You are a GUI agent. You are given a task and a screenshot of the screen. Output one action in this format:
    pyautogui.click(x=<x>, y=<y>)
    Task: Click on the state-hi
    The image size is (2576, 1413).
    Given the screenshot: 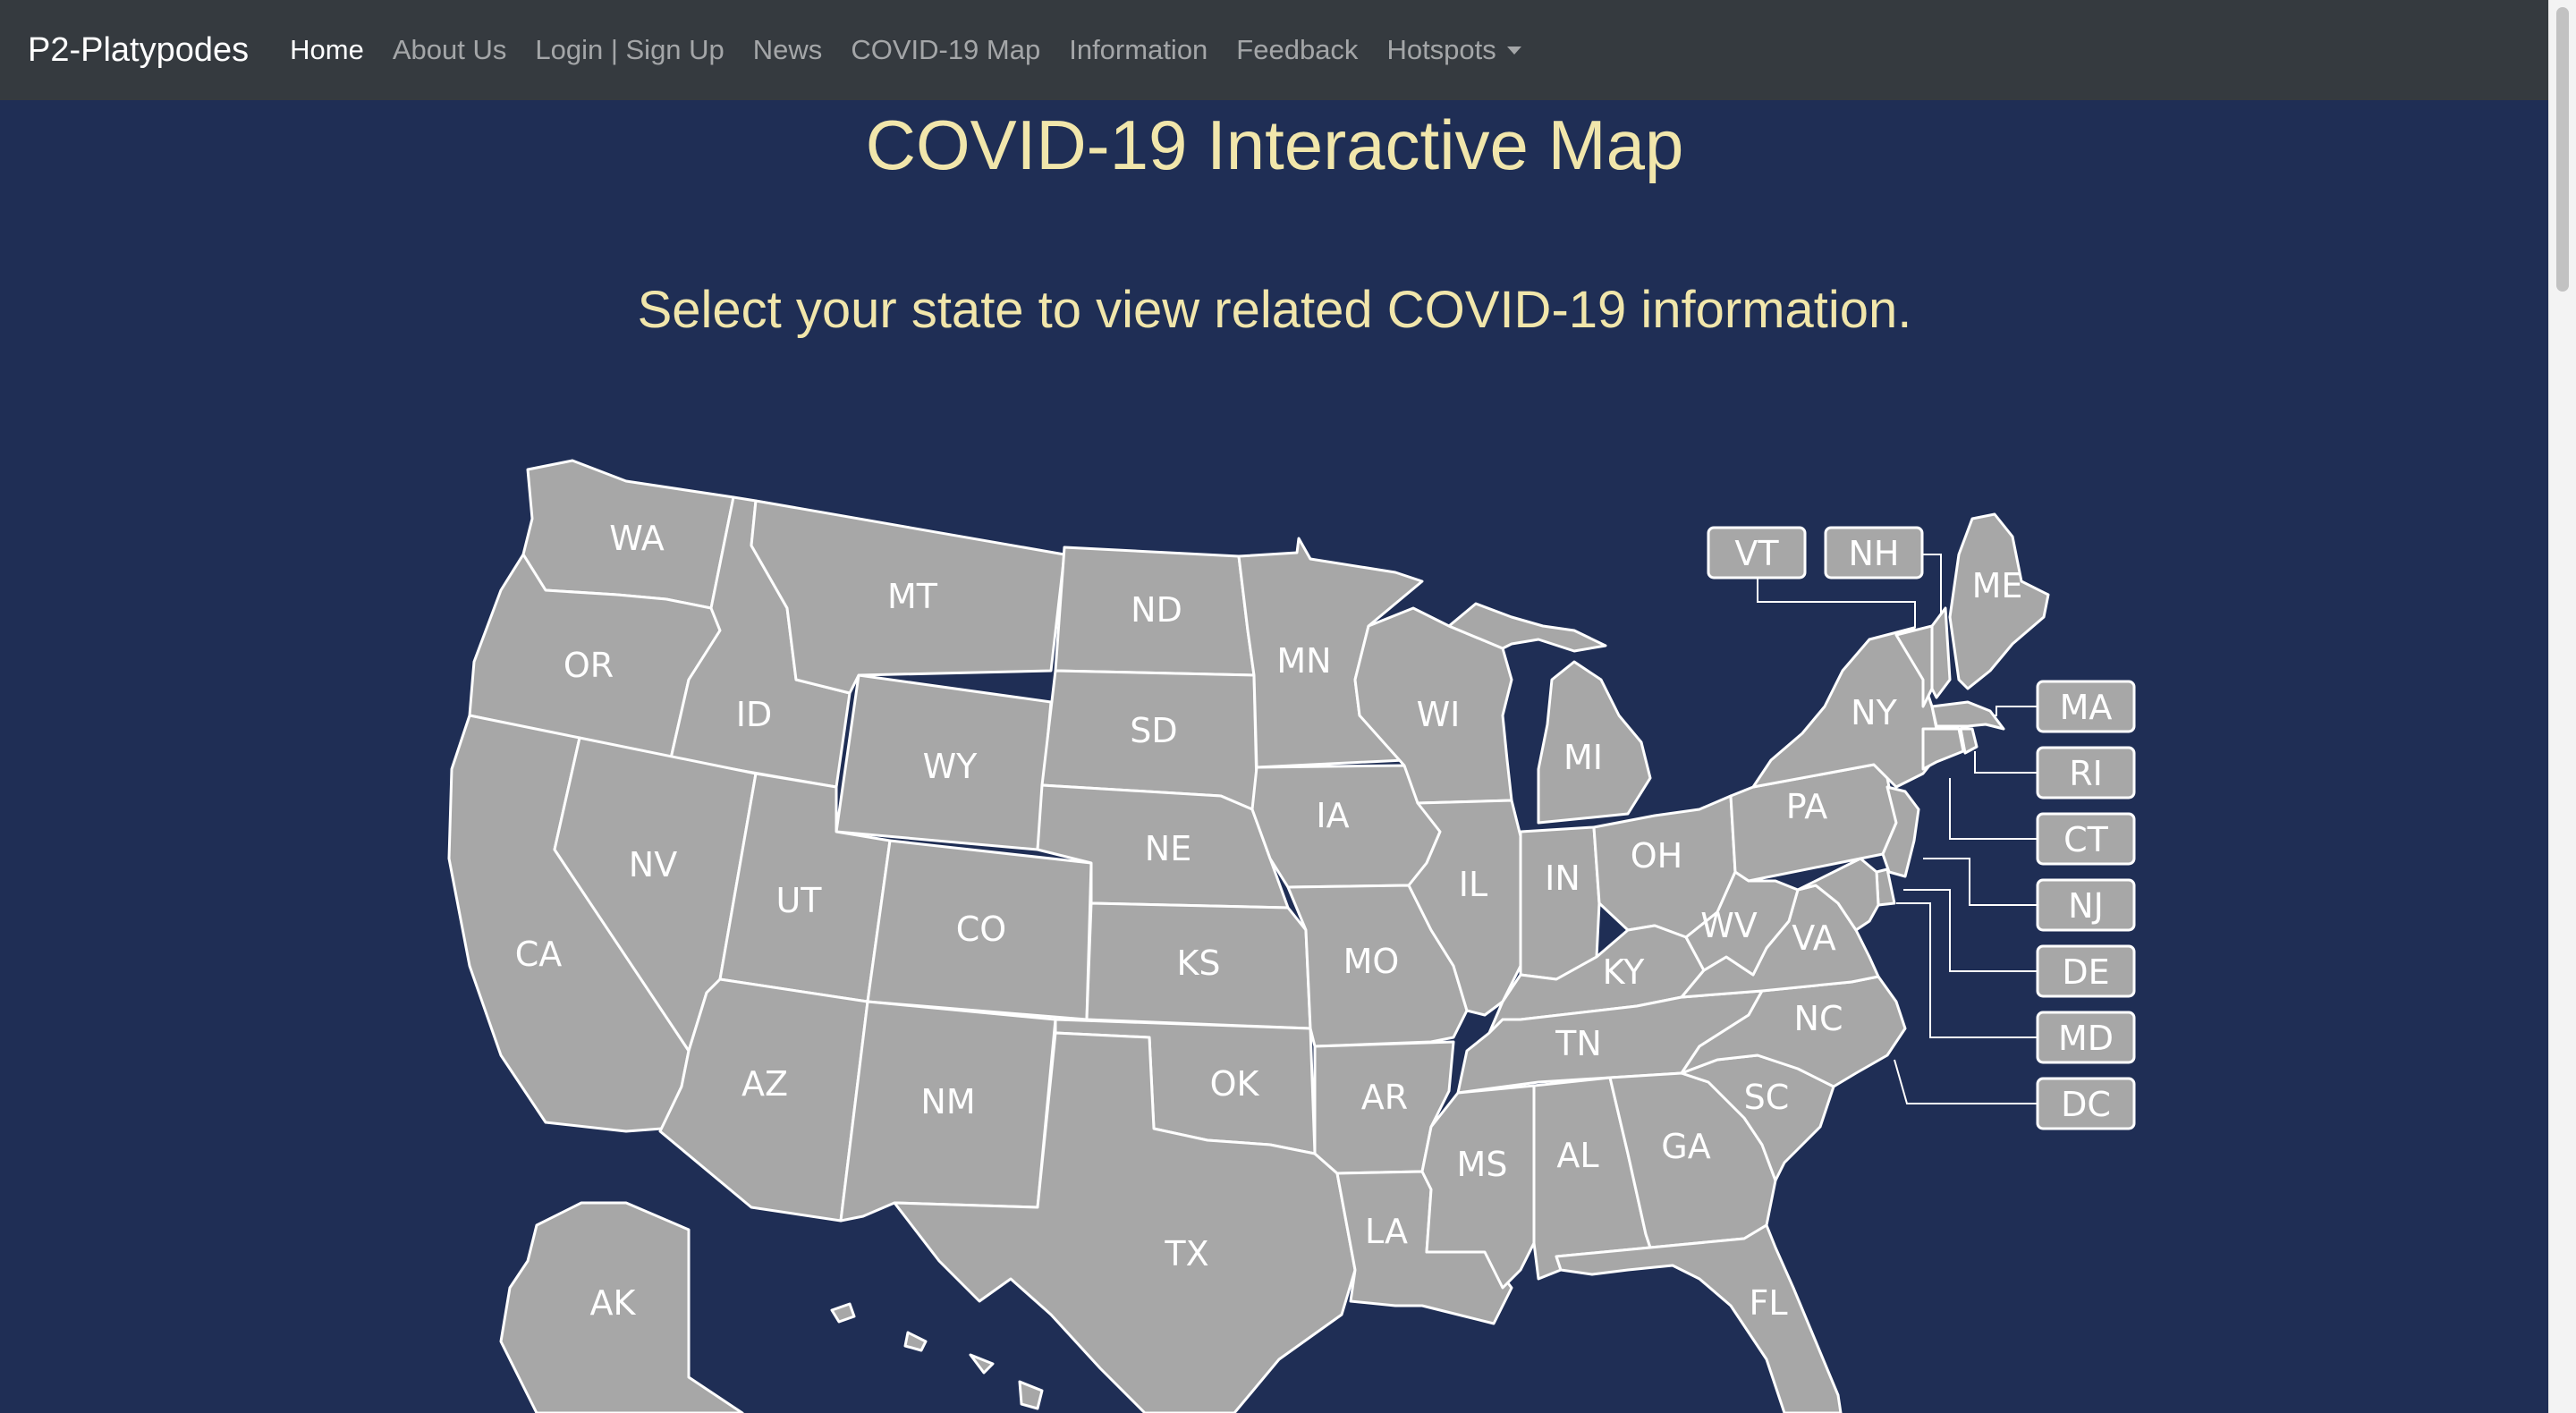 What is the action you would take?
    pyautogui.click(x=937, y=1356)
    